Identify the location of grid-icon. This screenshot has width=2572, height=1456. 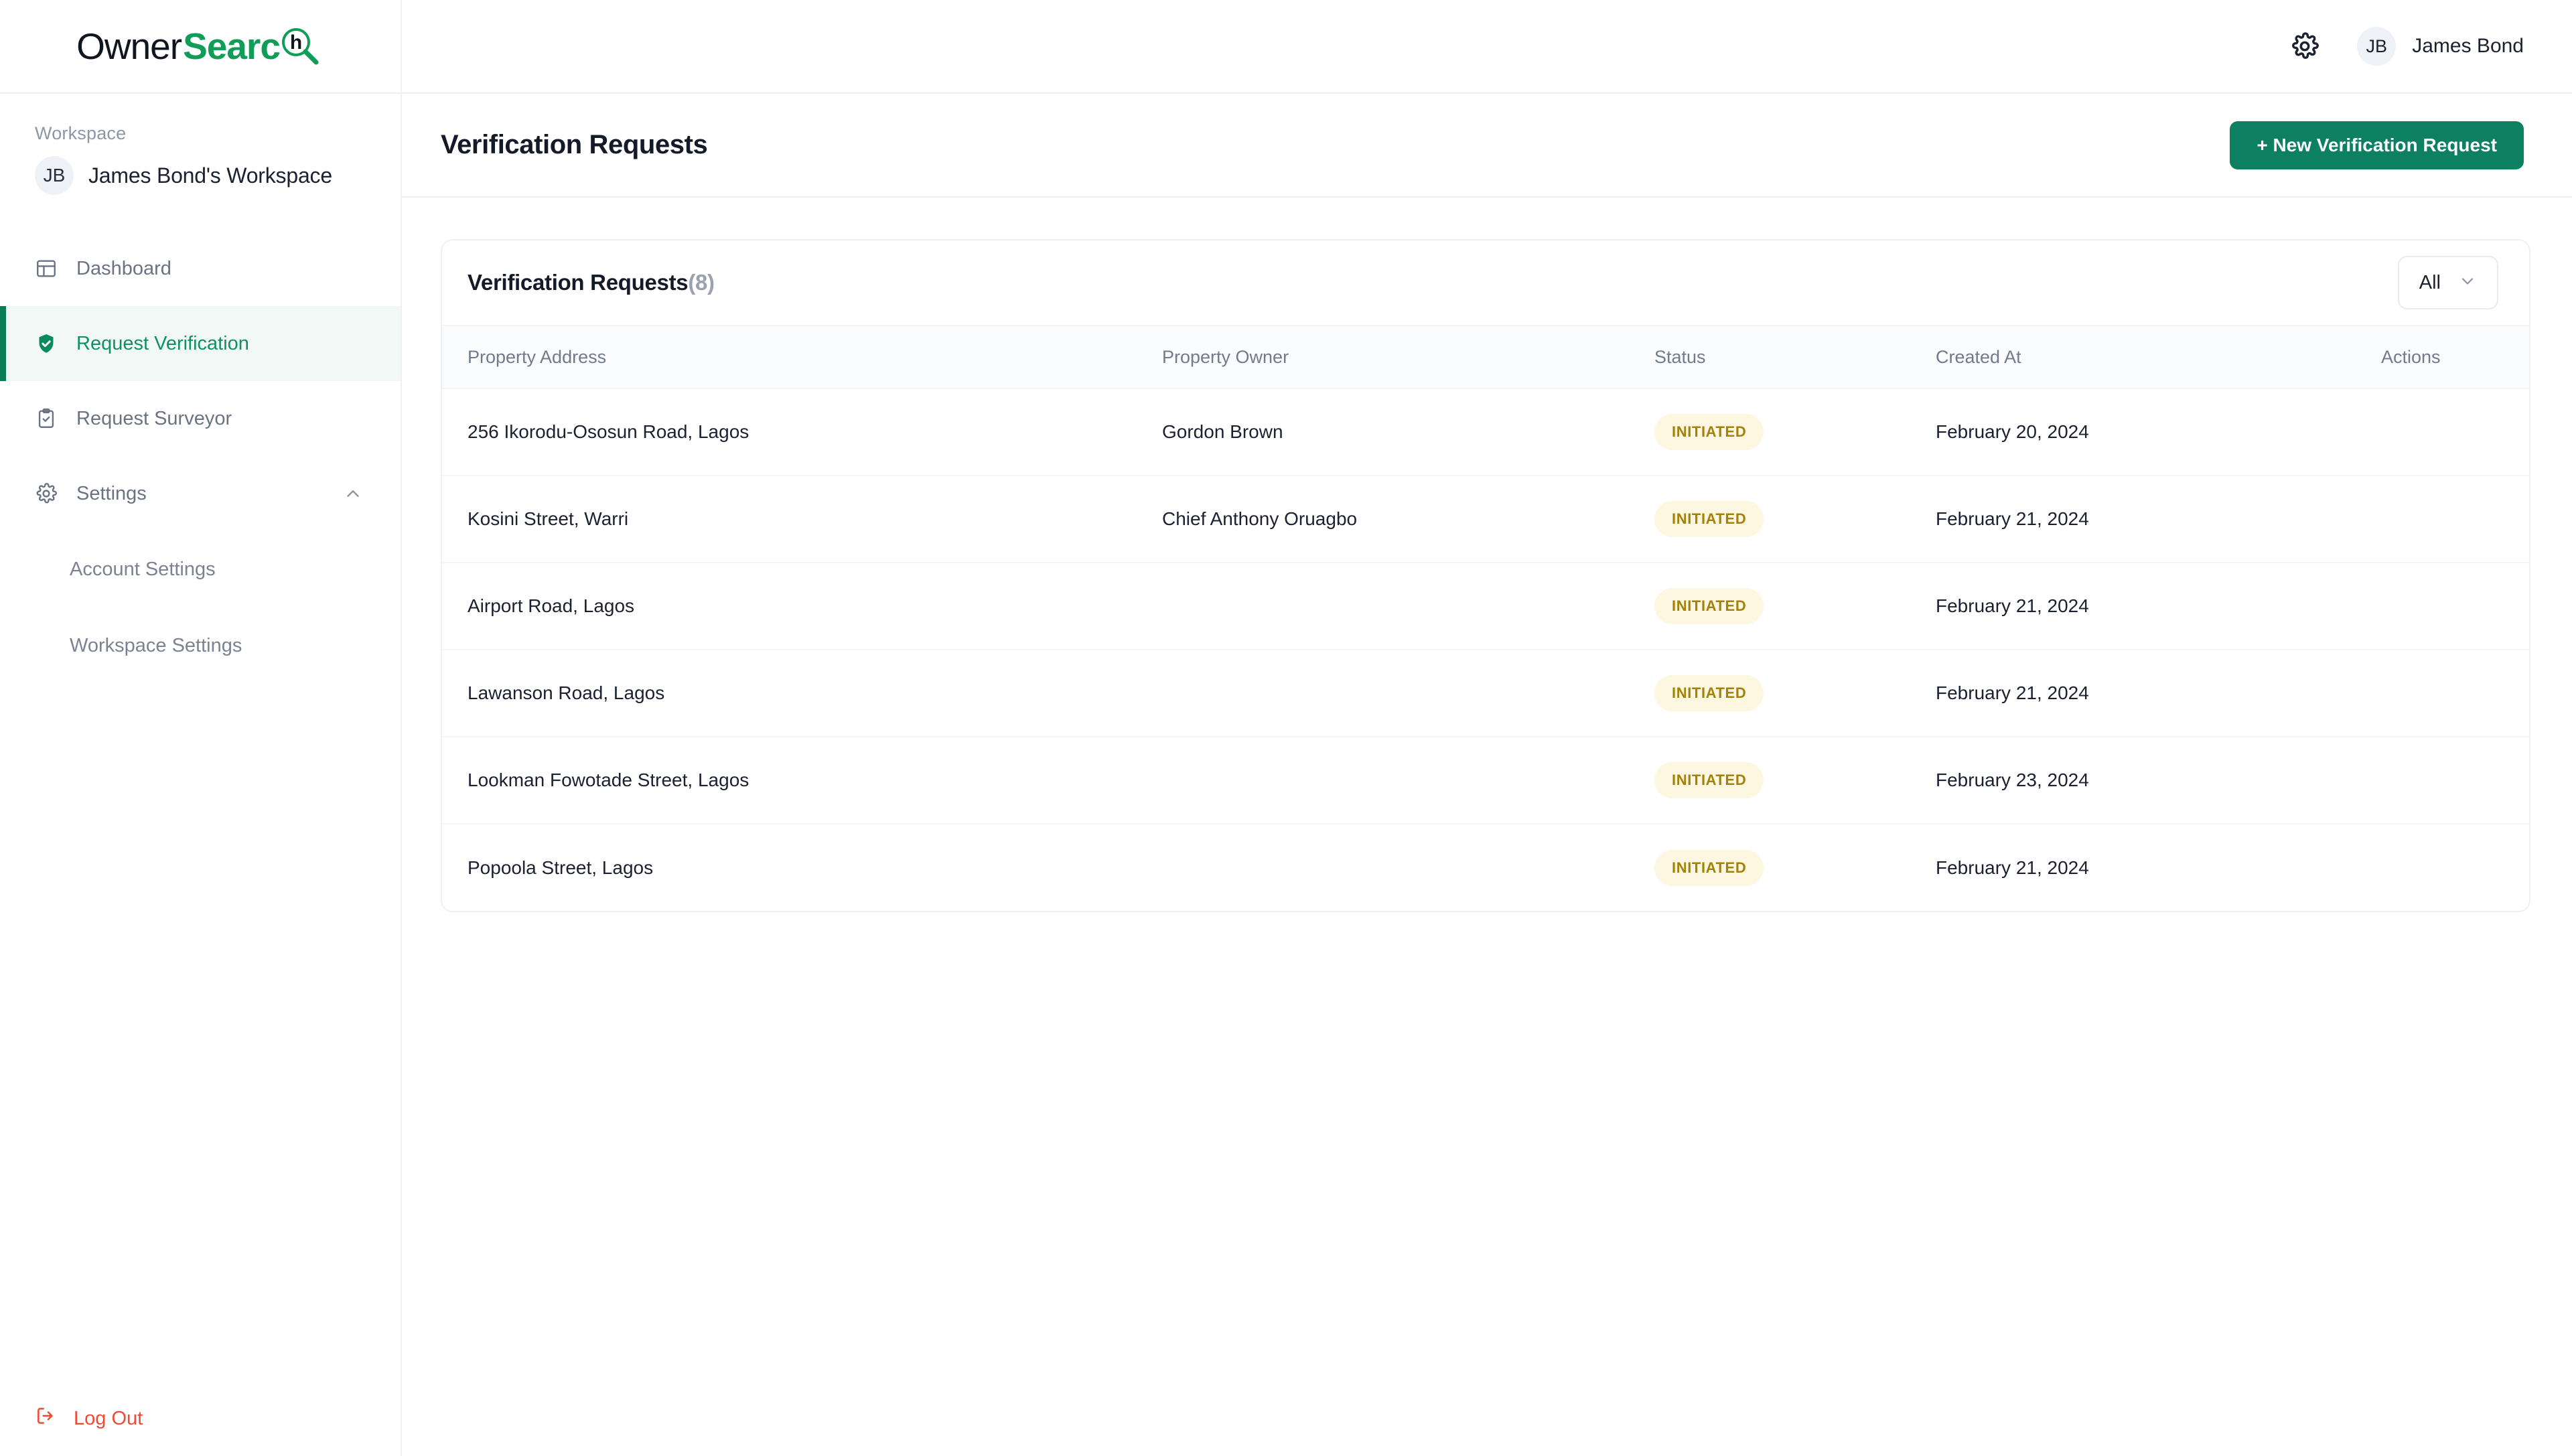
(46, 268).